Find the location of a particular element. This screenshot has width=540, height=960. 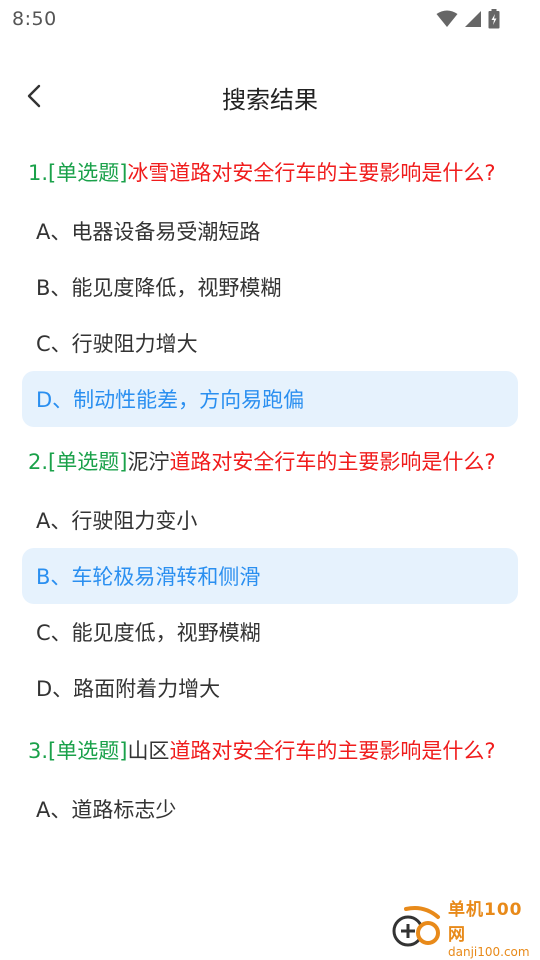

option-c: C、行驶阻力增大 is located at coordinates (270, 343).